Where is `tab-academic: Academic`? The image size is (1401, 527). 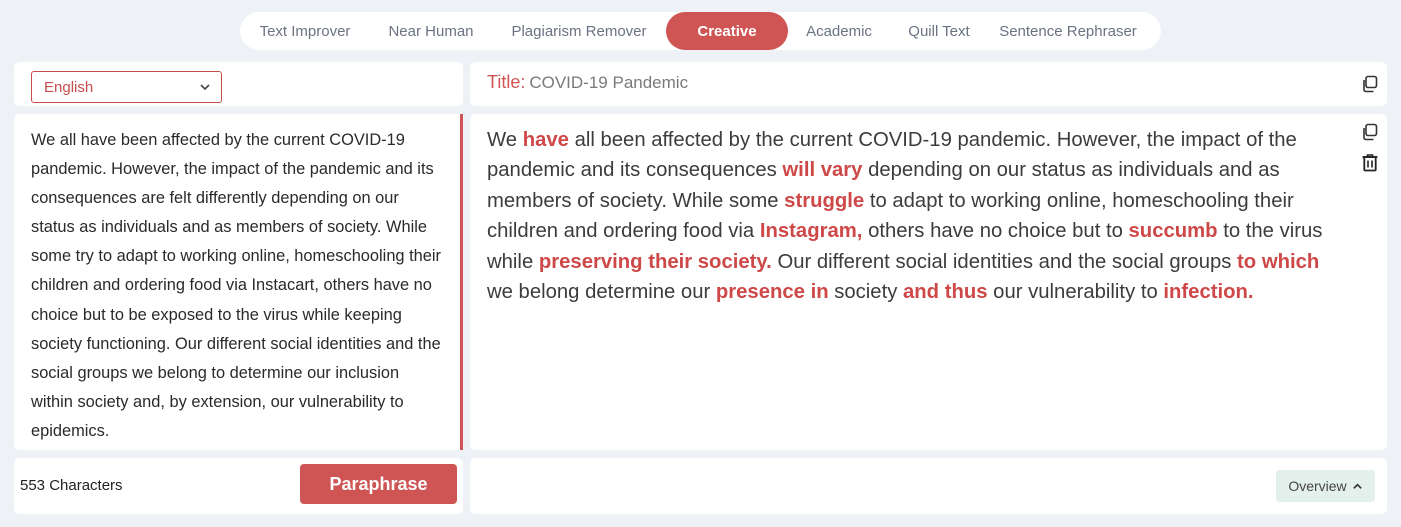
tab-academic: Academic is located at coordinates (839, 31).